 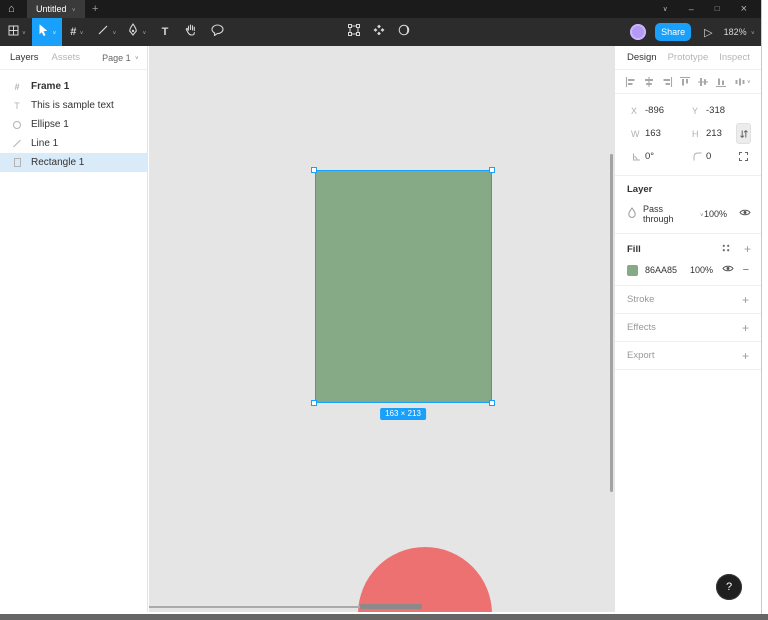 What do you see at coordinates (354, 32) in the screenshot?
I see `edit-object-button` at bounding box center [354, 32].